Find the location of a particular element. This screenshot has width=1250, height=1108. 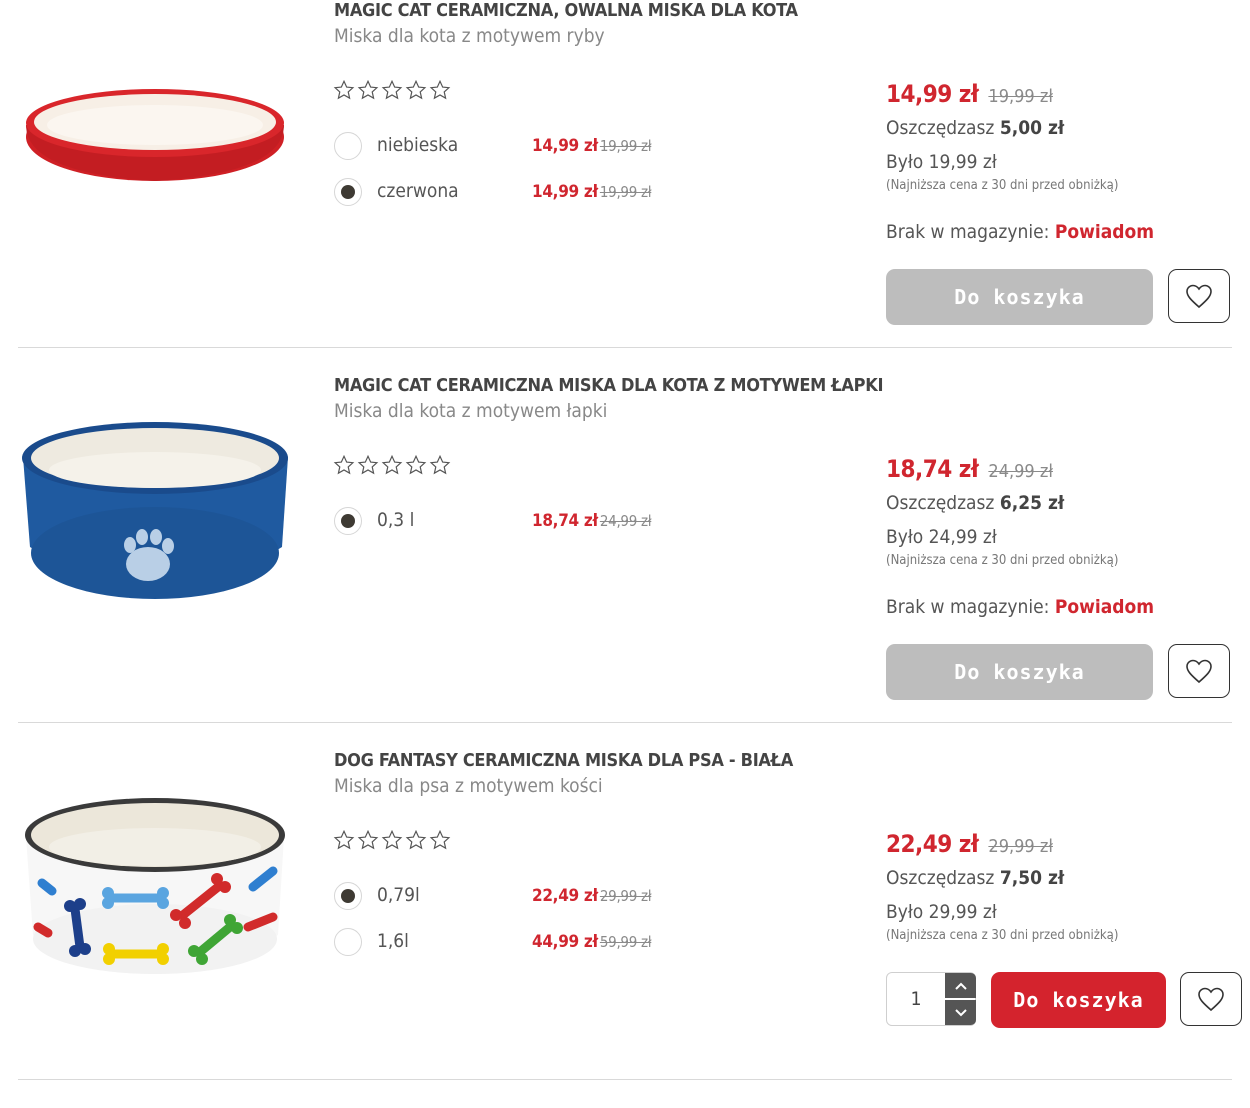

quantity-decrease-button is located at coordinates (960, 1012).